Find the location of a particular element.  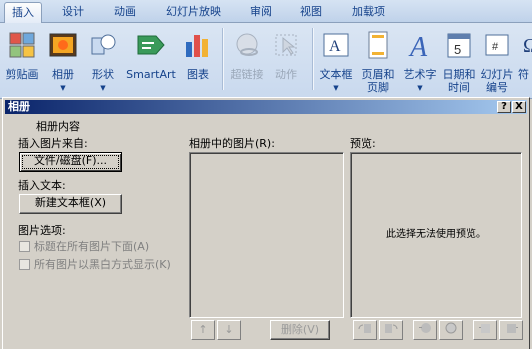

brightness-down-button is located at coordinates (511, 330).